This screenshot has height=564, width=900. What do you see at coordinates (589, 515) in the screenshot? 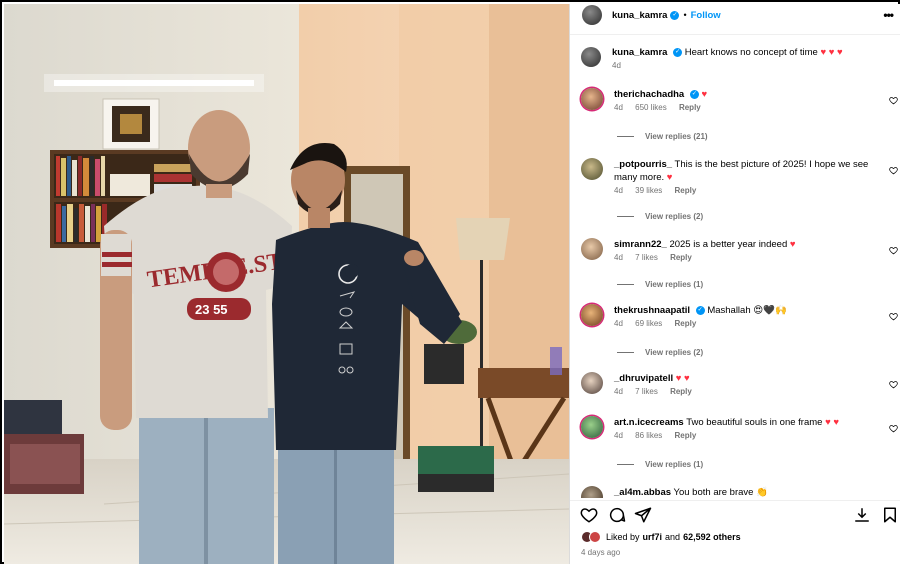
I see `heart-icon` at bounding box center [589, 515].